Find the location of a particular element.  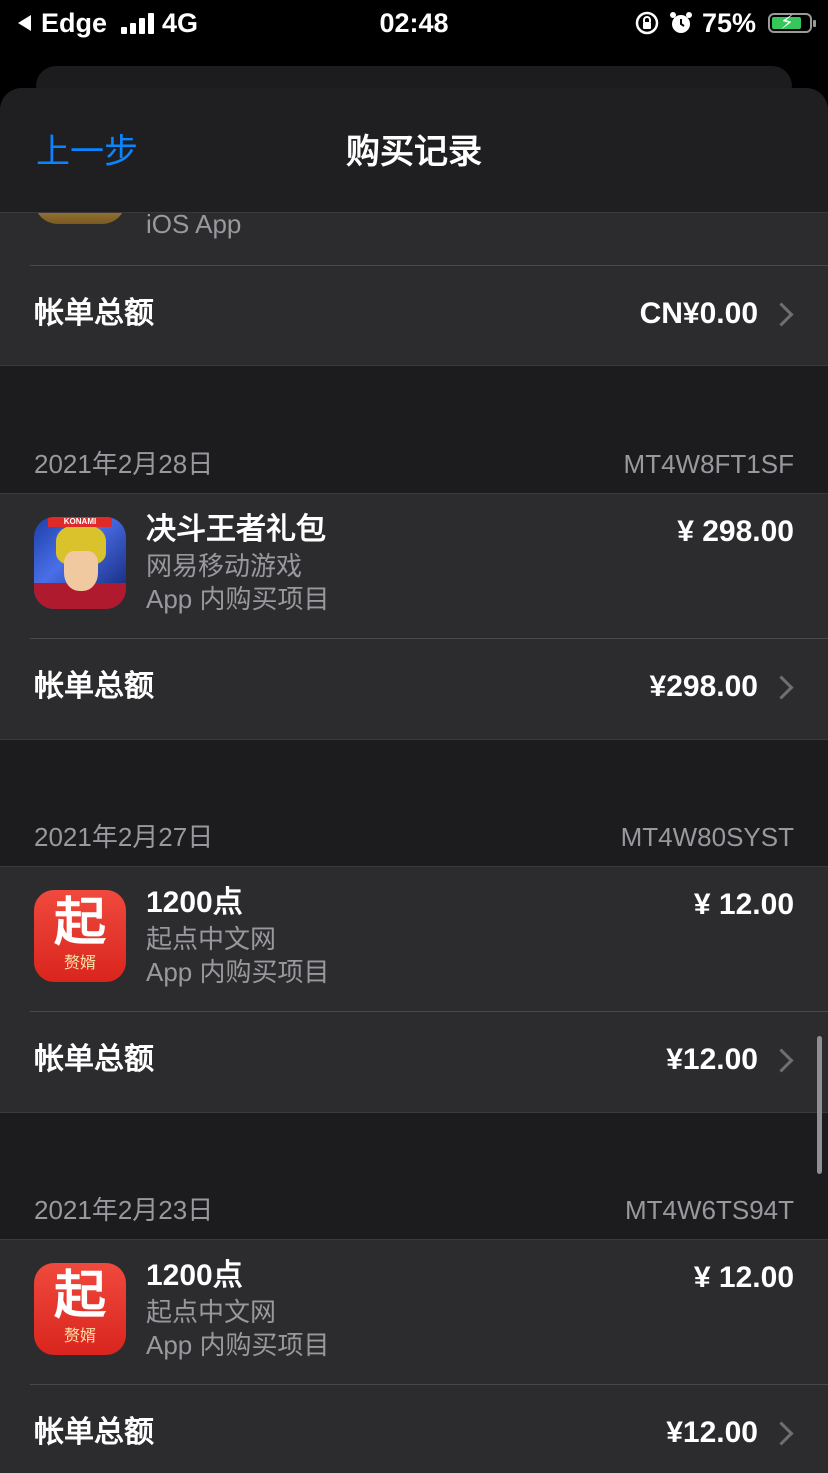

yugioh-duel-links-icon: KONAMI is located at coordinates (80, 563).